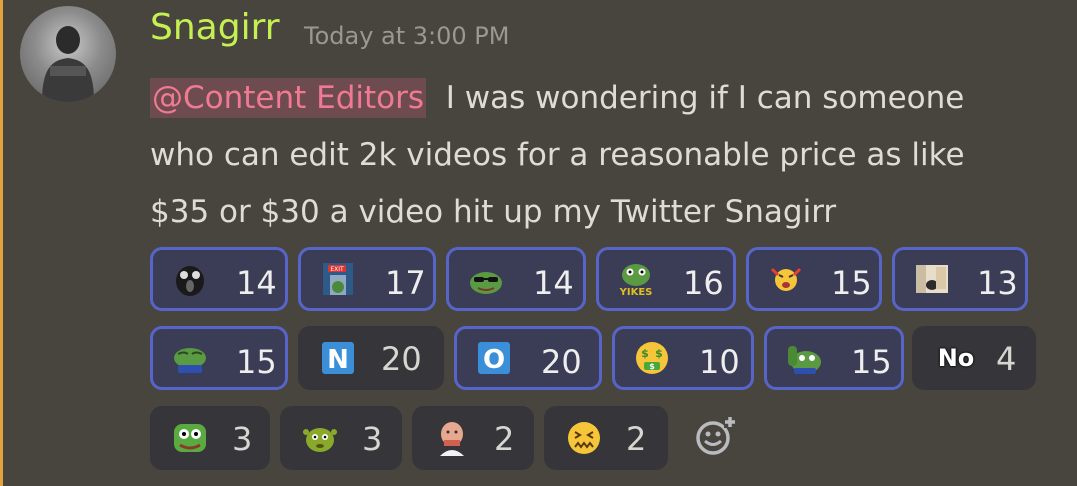  I want to click on reaction-pepe-yikes: YIKES 16, so click(666, 279).